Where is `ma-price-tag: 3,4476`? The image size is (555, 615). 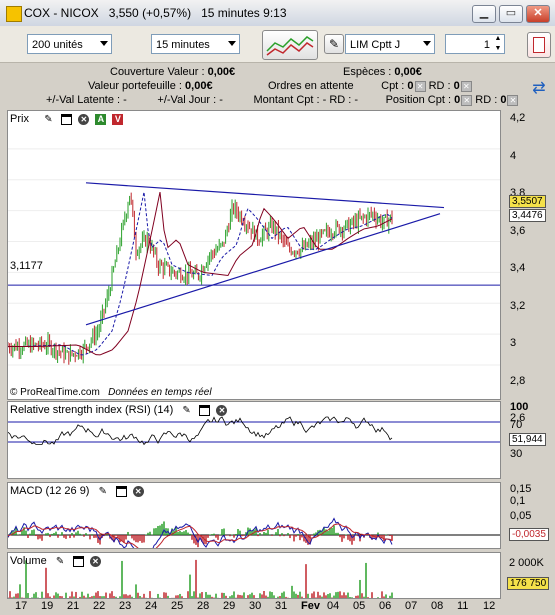 ma-price-tag: 3,4476 is located at coordinates (527, 215).